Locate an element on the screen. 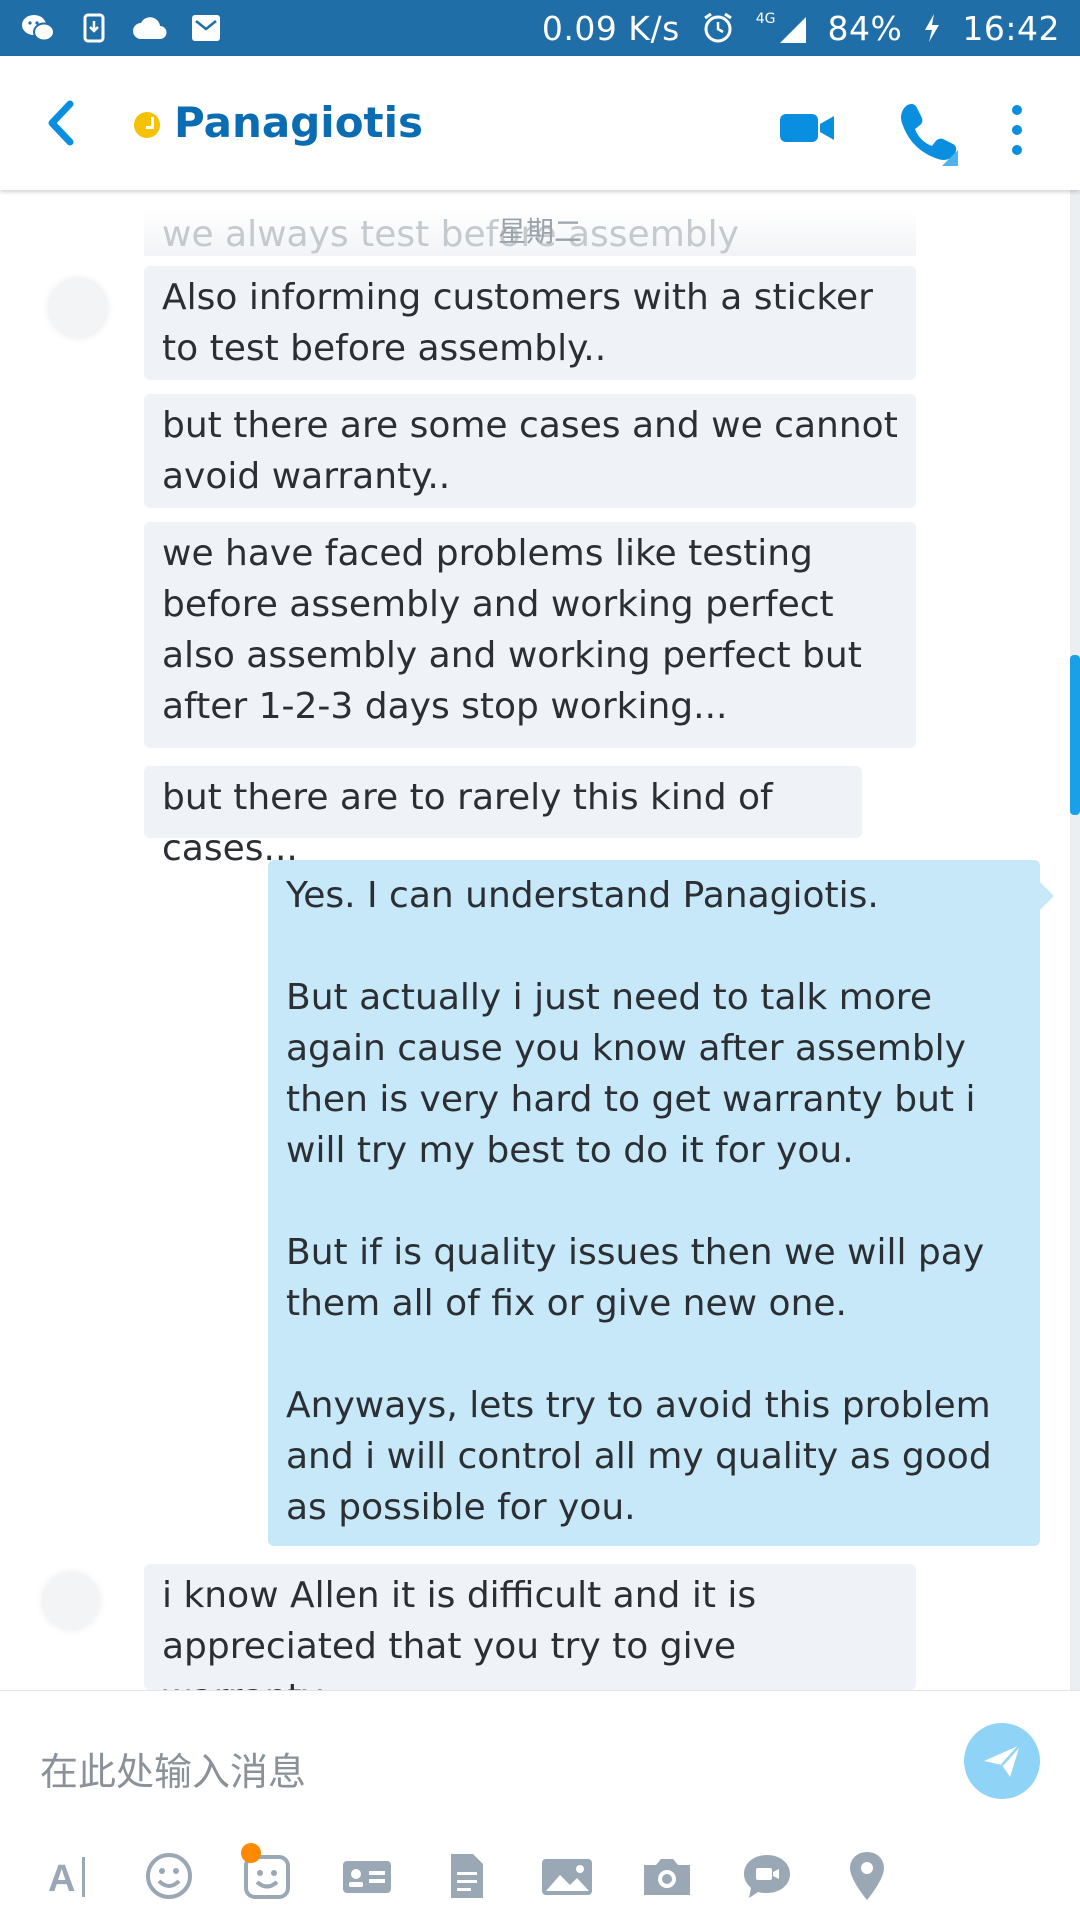  camera-button is located at coordinates (667, 1876).